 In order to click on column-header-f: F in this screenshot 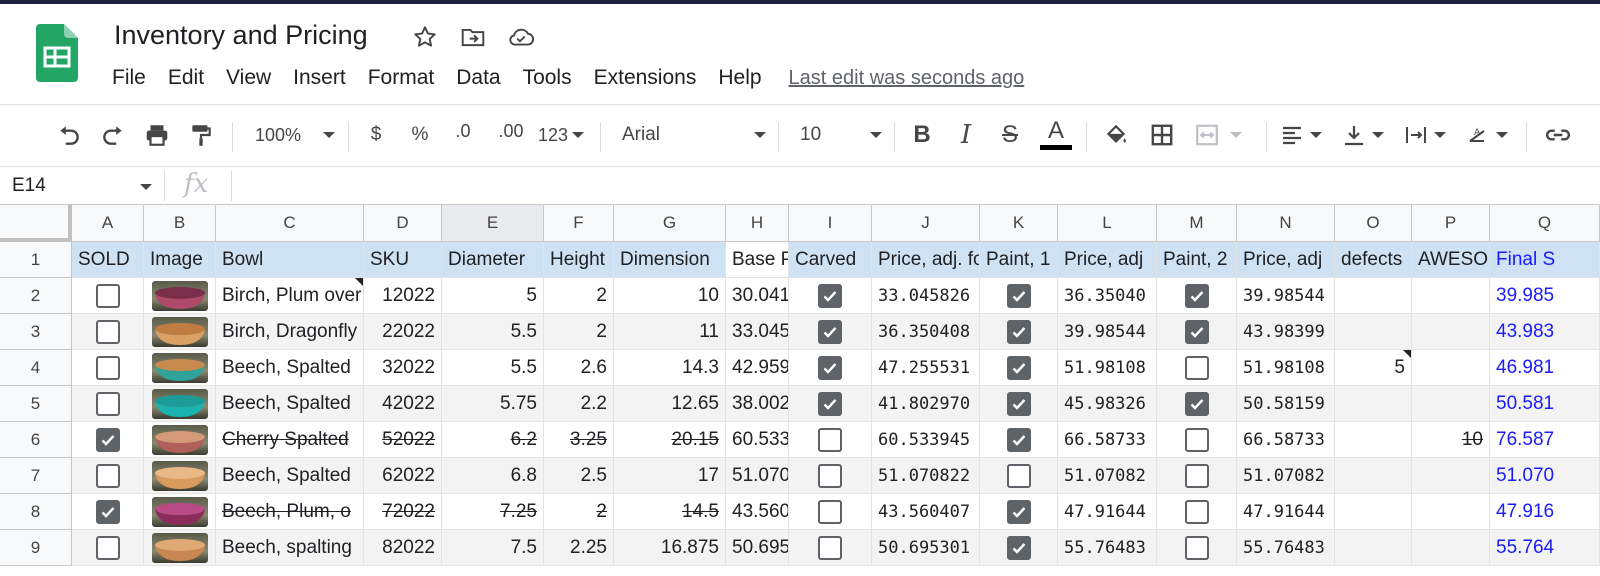, I will do `click(579, 223)`.